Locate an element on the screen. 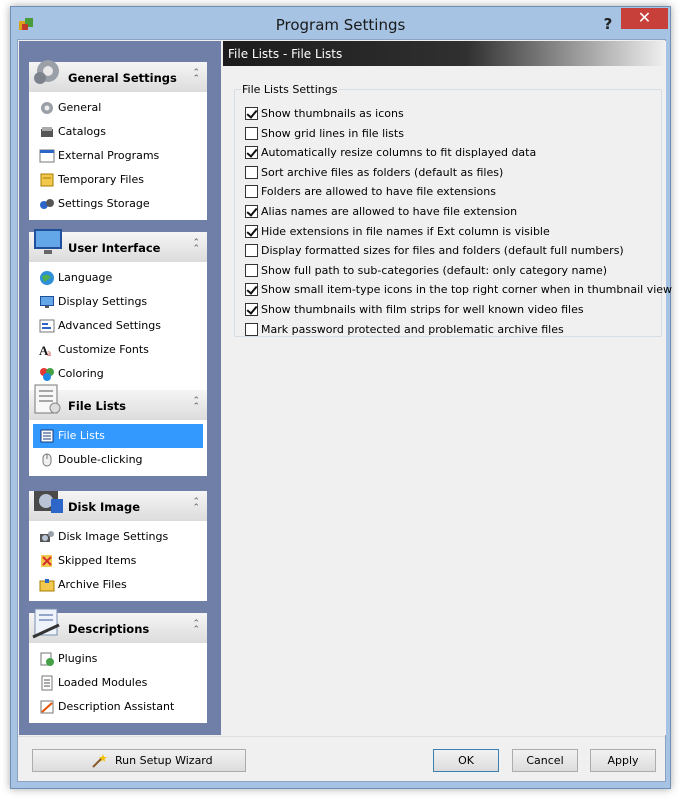 The image size is (689, 804). descriptions-icon is located at coordinates (48, 622).